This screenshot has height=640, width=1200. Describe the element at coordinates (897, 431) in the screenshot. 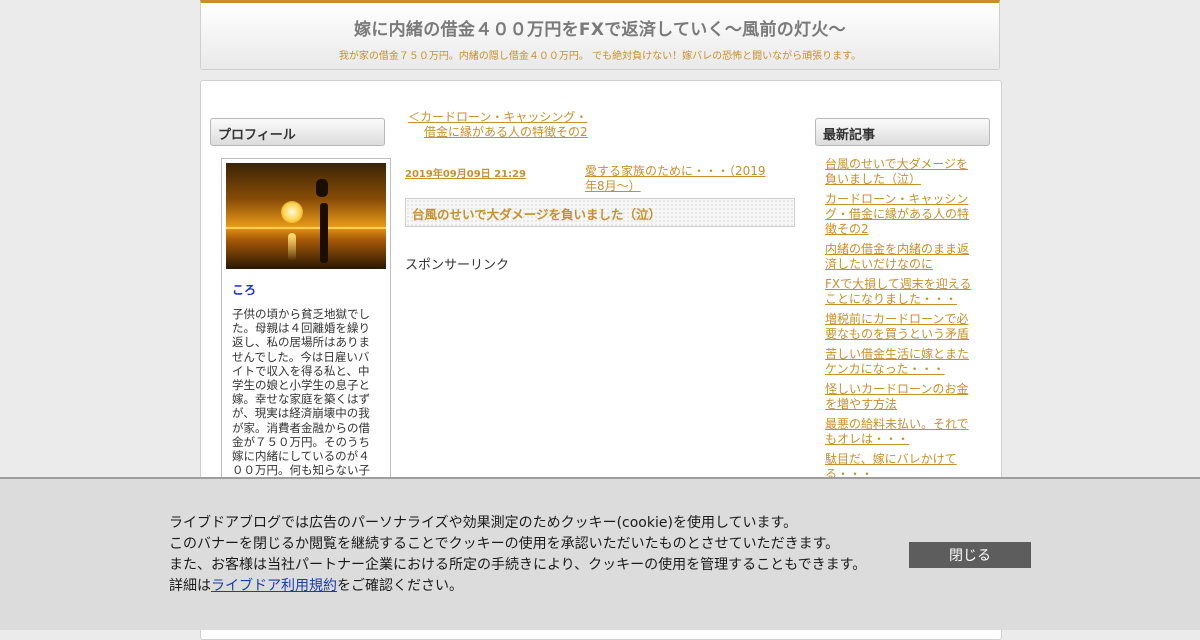

I see `recent-article-link: 最悪の給料未払い。それでもオレは・・・` at that location.